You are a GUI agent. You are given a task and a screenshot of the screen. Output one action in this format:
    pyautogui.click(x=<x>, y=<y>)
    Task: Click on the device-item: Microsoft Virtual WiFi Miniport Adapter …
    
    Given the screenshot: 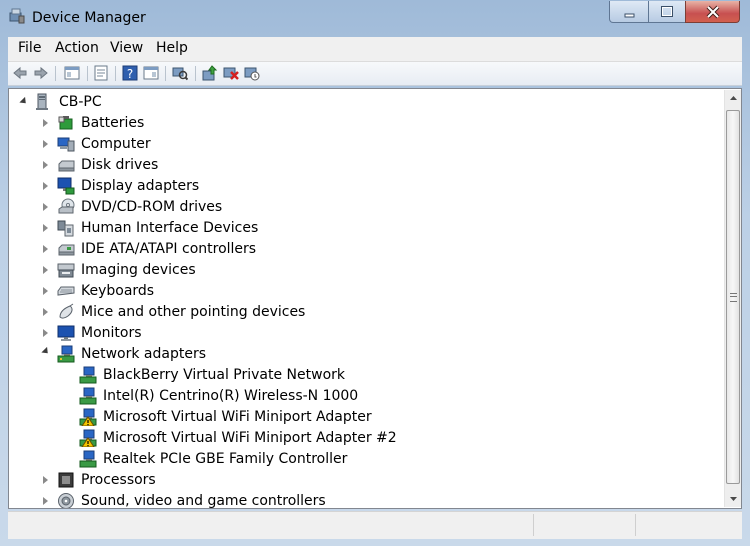 What is the action you would take?
    pyautogui.click(x=359, y=438)
    